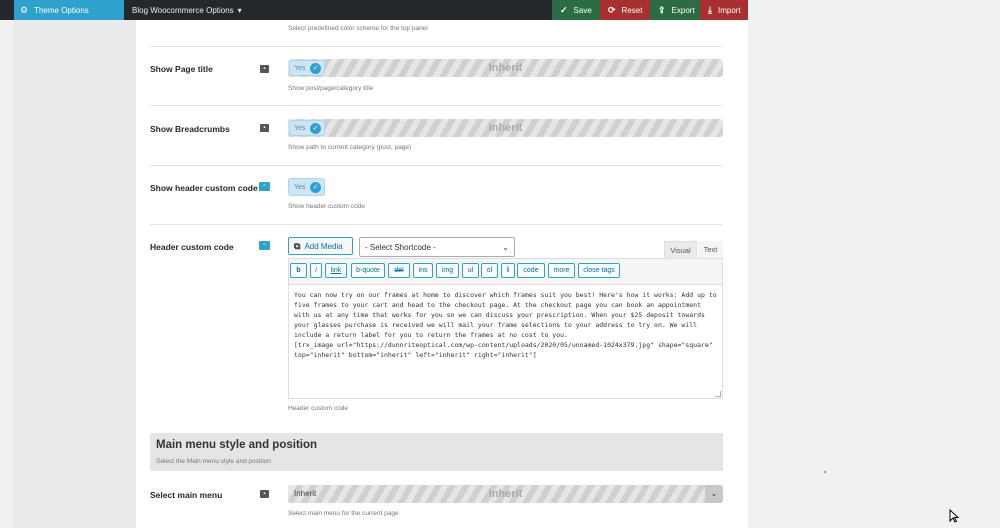 The height and width of the screenshot is (528, 1000). What do you see at coordinates (307, 128) in the screenshot?
I see `breadcrumbs-toggle: Yes ✓` at bounding box center [307, 128].